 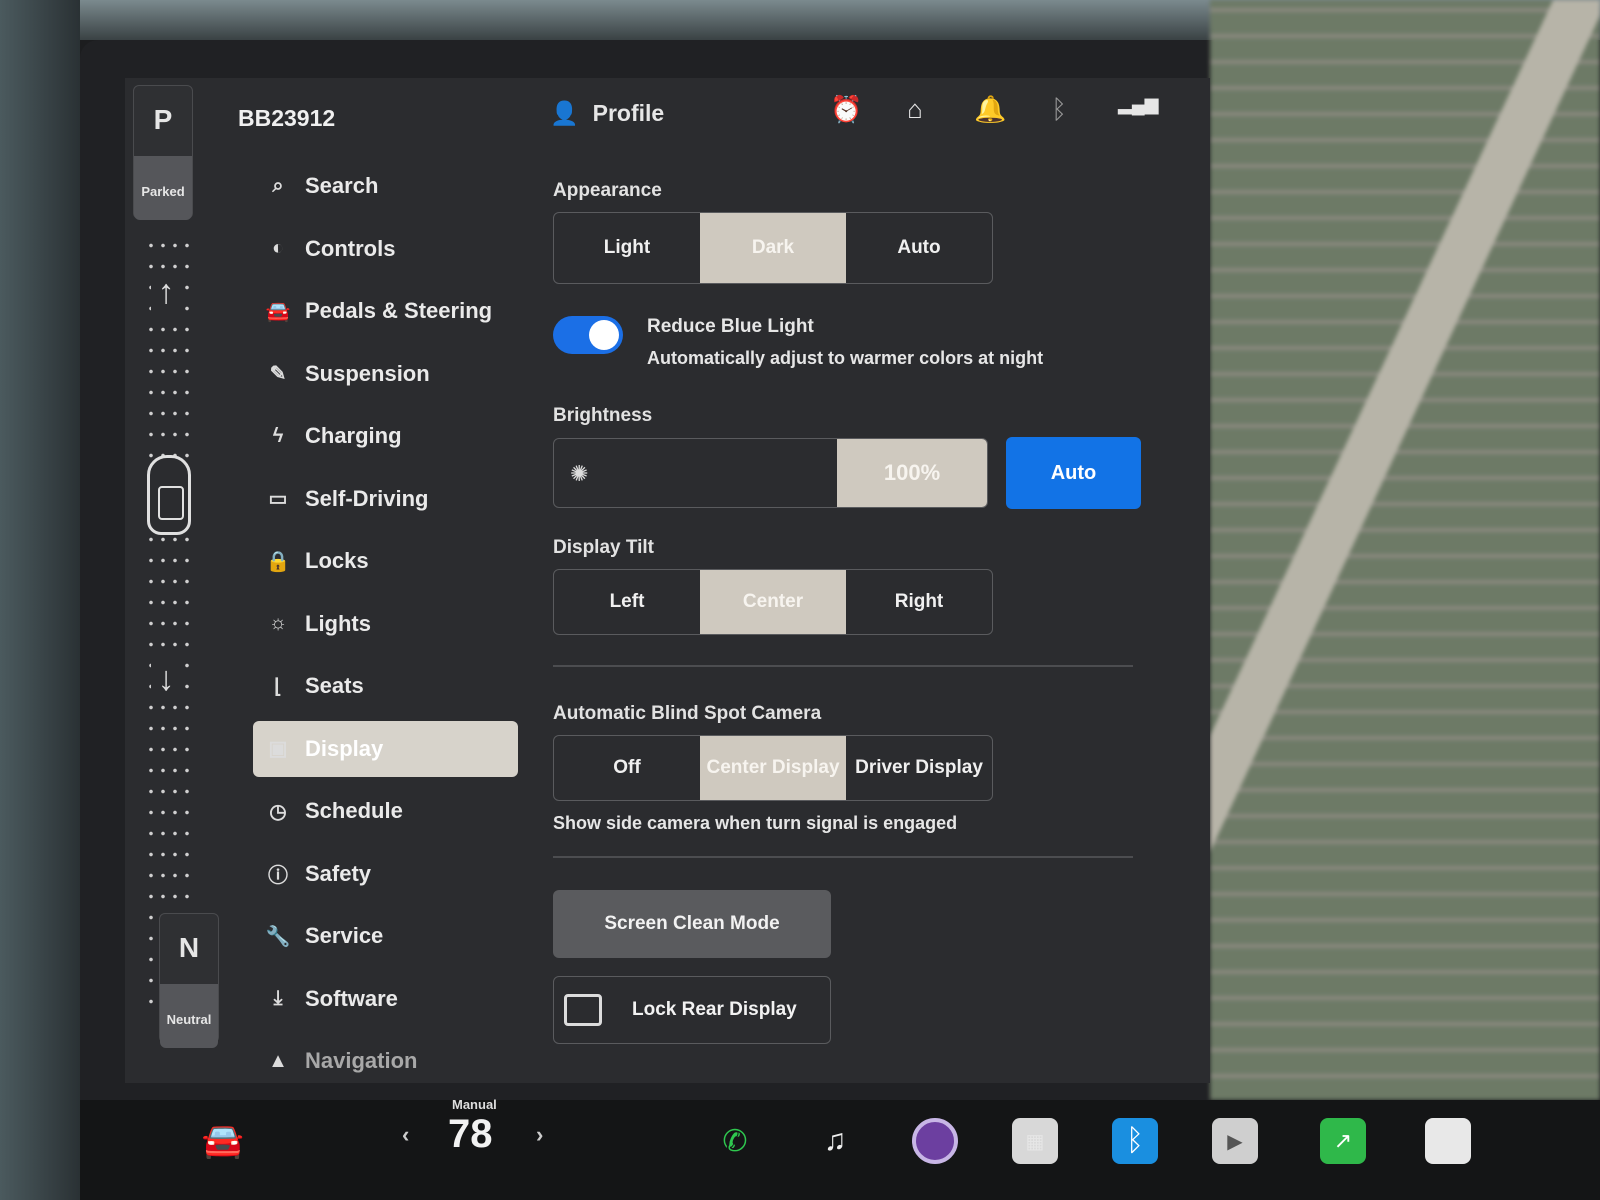 What do you see at coordinates (835, 1141) in the screenshot?
I see `music-icon: ♫` at bounding box center [835, 1141].